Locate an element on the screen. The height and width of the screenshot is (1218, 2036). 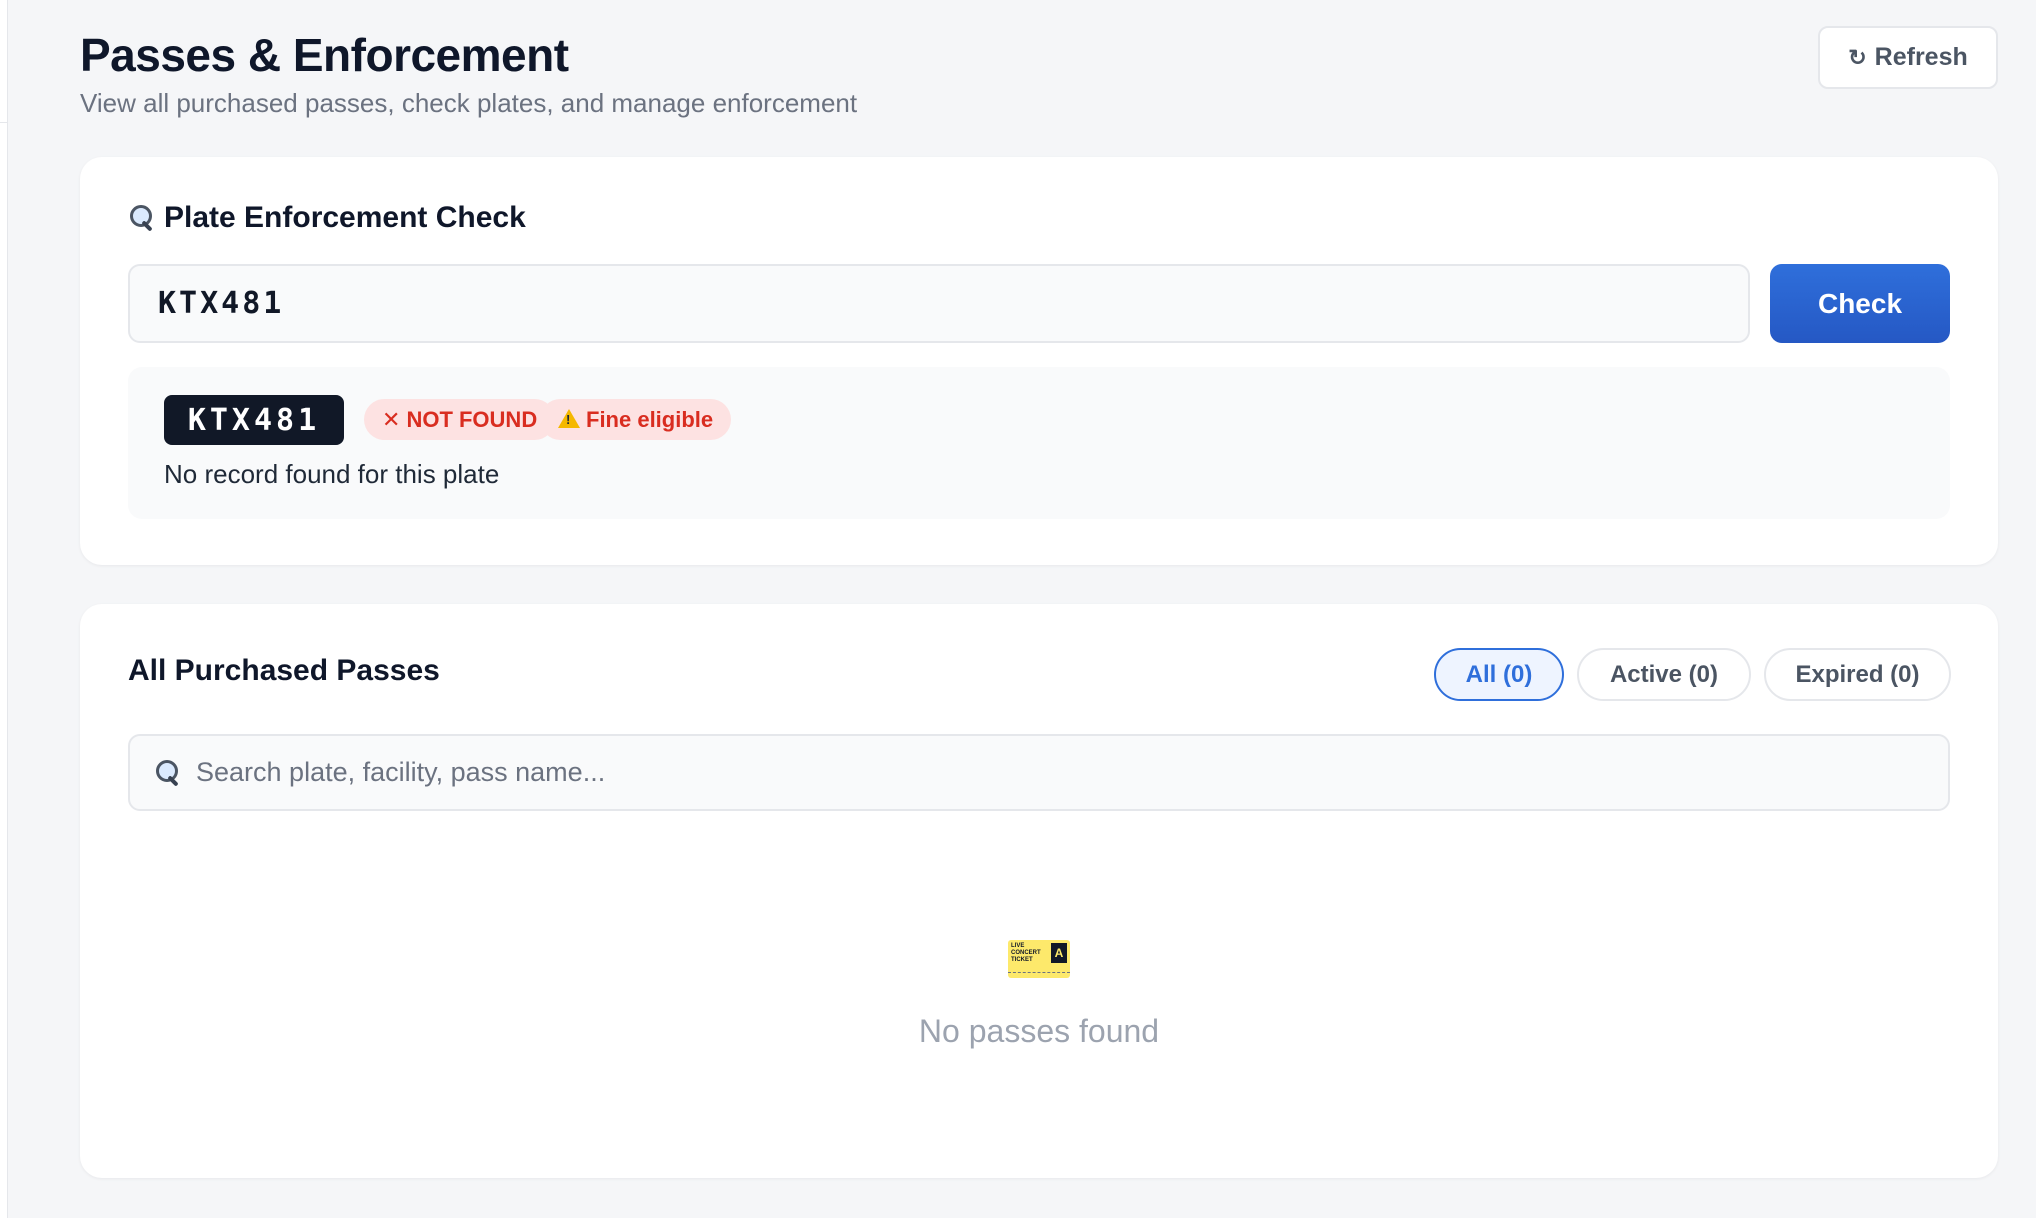
fine-label: Fine eligible is located at coordinates (650, 419).